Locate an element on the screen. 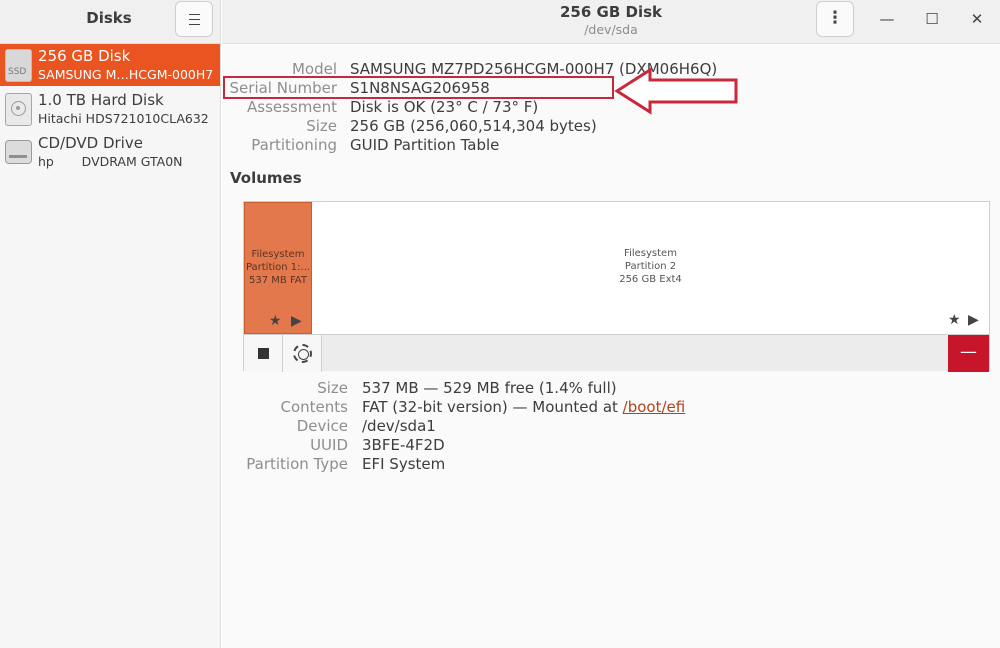 The image size is (1000, 648). ssd-icon-label: SSD is located at coordinates (17, 72).